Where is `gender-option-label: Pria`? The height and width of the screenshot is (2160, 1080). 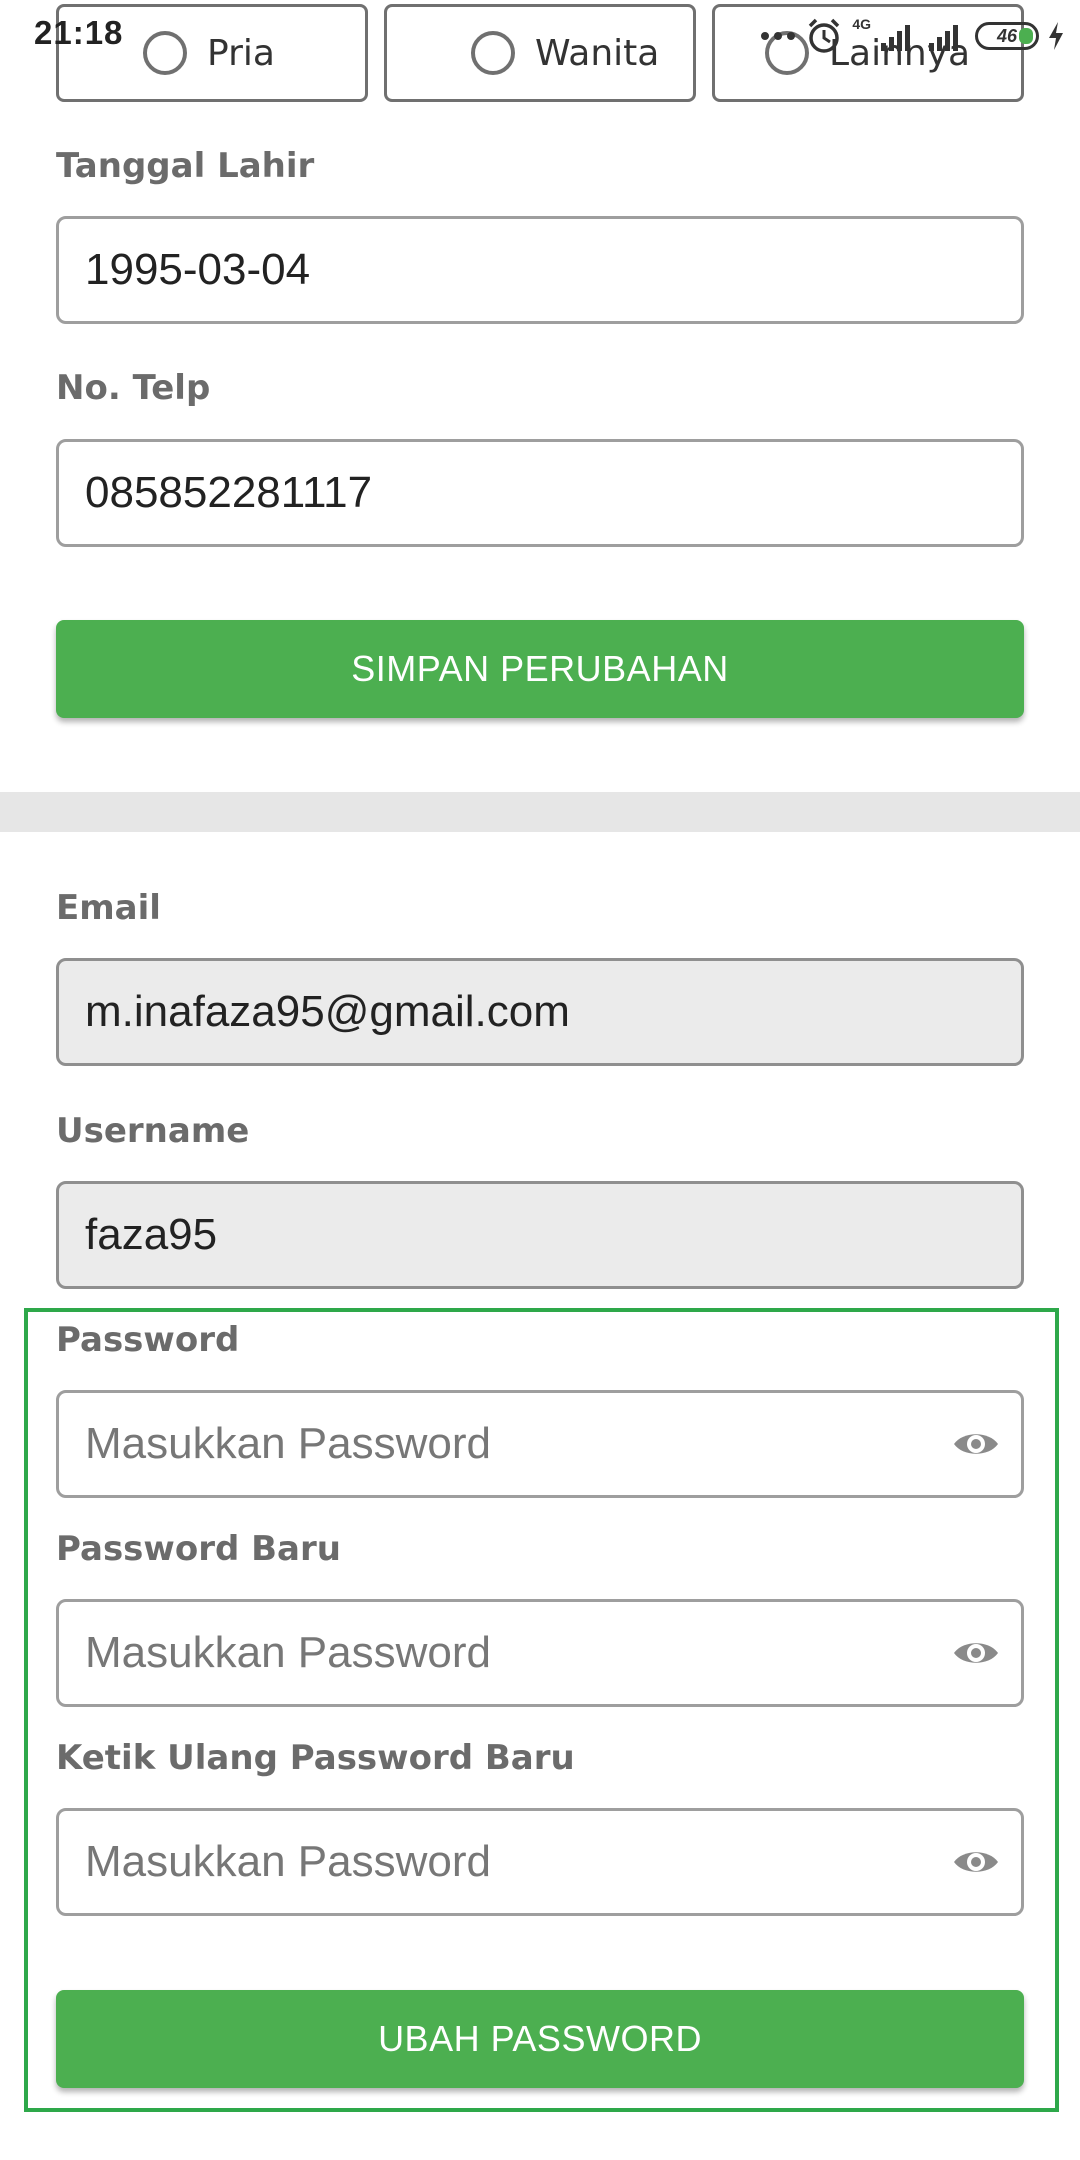
gender-option-label: Pria is located at coordinates (241, 53).